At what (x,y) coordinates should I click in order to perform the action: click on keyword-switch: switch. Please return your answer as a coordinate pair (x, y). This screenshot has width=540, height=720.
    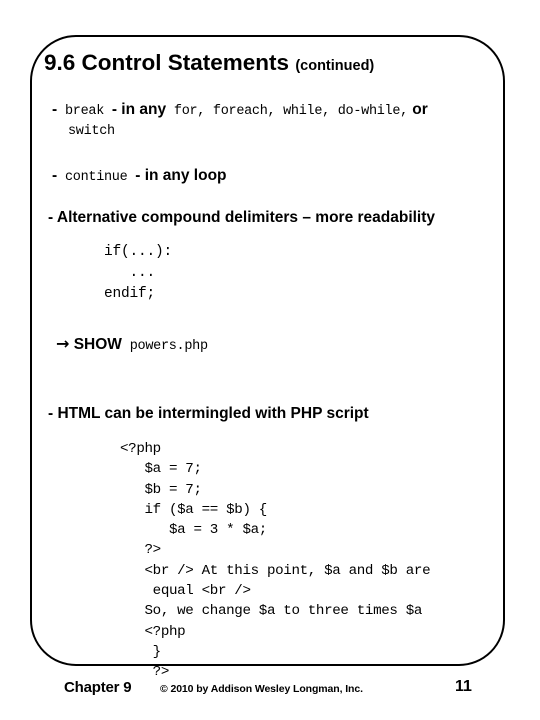
    Looking at the image, I should click on (91, 131).